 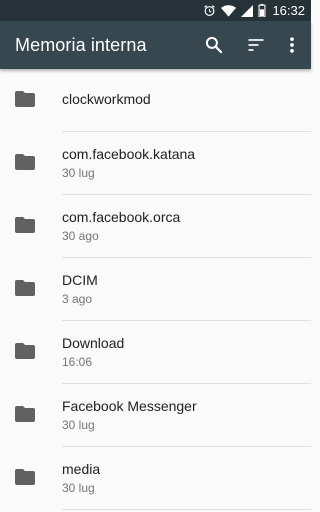 I want to click on wifi-icon, so click(x=229, y=10).